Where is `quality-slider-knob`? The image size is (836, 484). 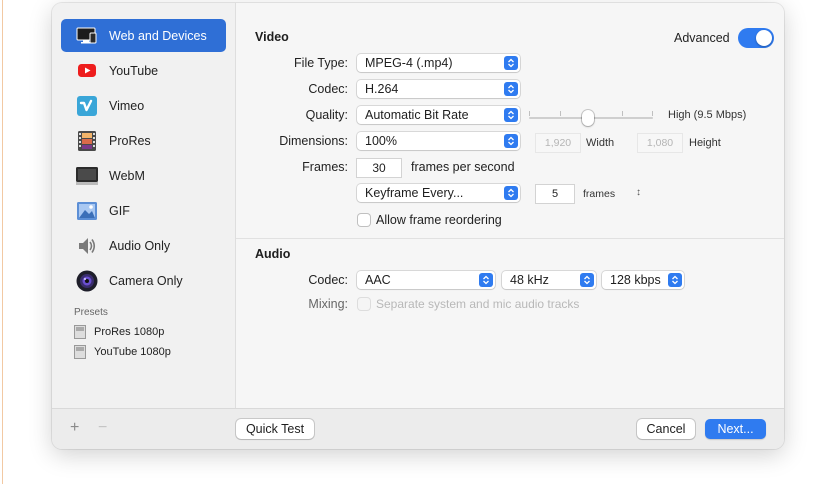
quality-slider-knob is located at coordinates (588, 118).